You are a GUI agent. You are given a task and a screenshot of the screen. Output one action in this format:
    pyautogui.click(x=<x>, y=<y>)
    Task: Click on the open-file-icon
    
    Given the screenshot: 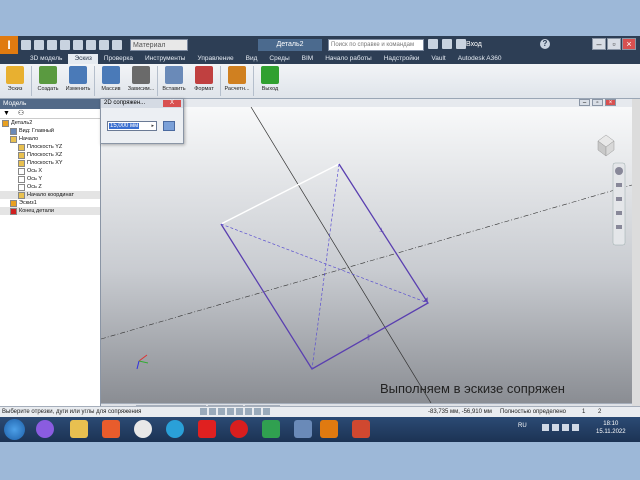 What is the action you would take?
    pyautogui.click(x=39, y=45)
    